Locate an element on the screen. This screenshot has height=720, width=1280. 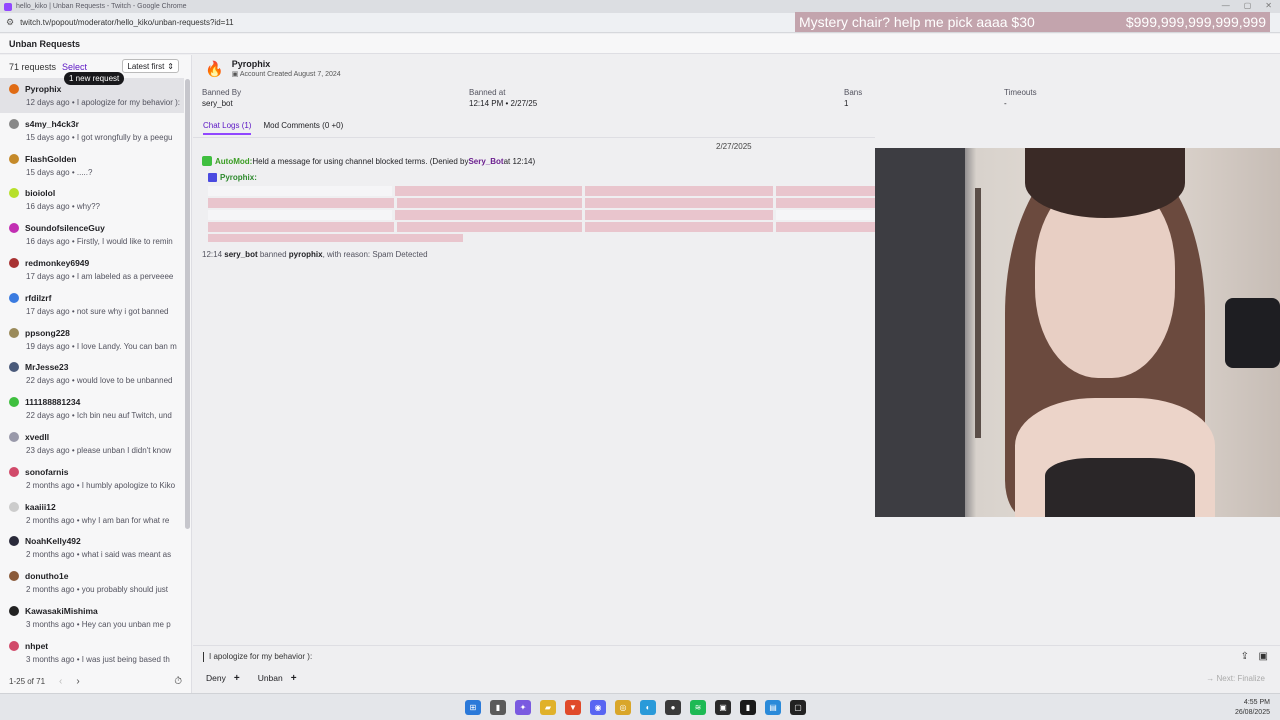
held-spam-message is located at coordinates (541, 214).